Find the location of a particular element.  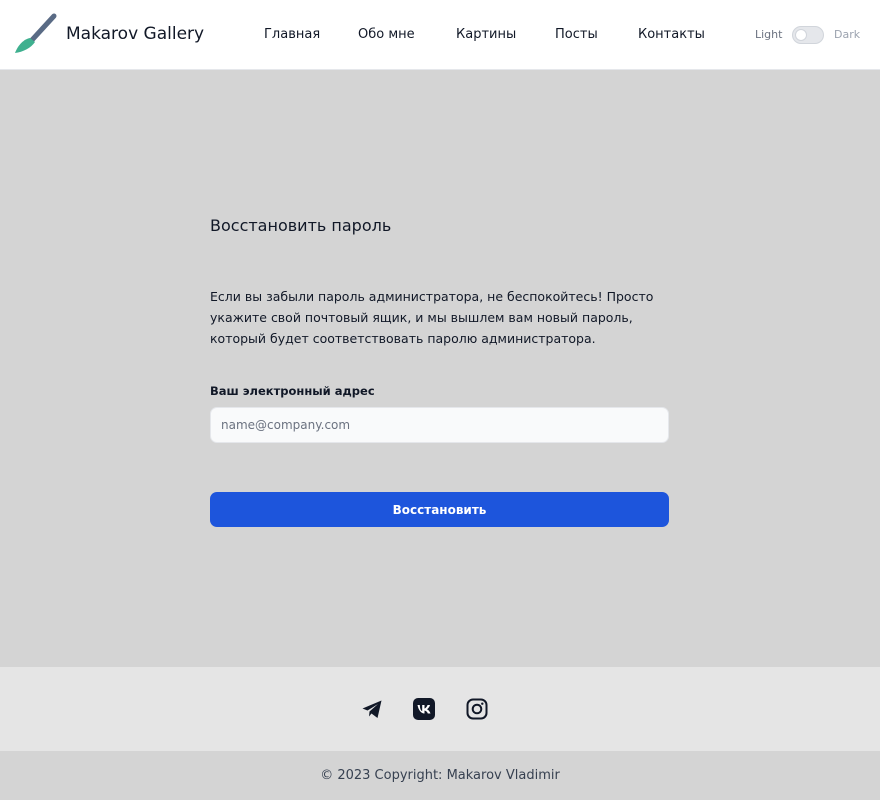

vk-icon is located at coordinates (424, 709).